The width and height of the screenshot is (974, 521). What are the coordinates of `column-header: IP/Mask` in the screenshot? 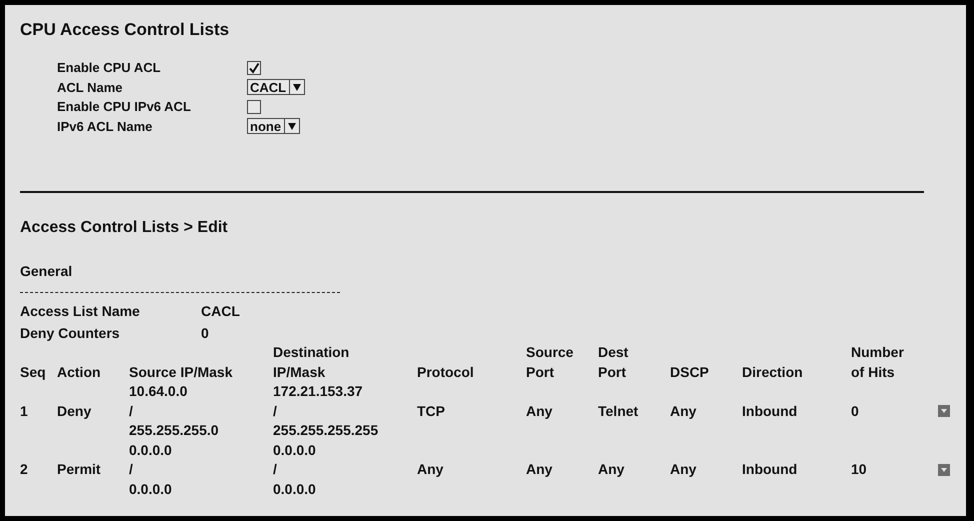 It's located at (299, 372).